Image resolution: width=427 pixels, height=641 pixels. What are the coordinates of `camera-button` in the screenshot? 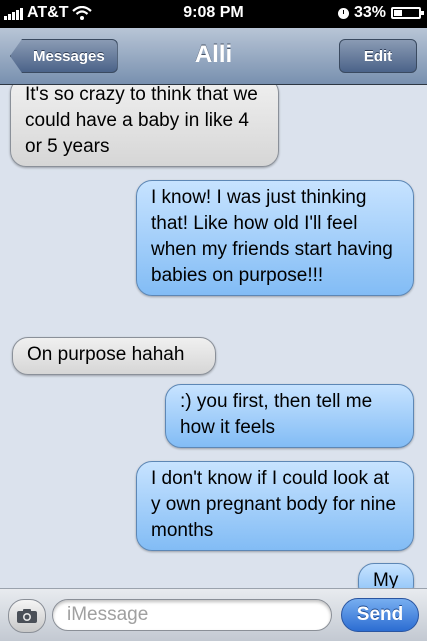 It's located at (27, 616).